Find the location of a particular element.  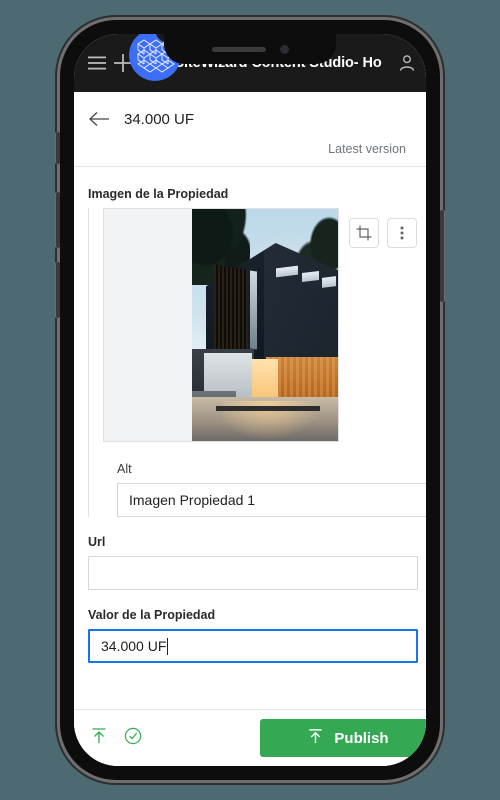

tall-window is located at coordinates (253, 310).